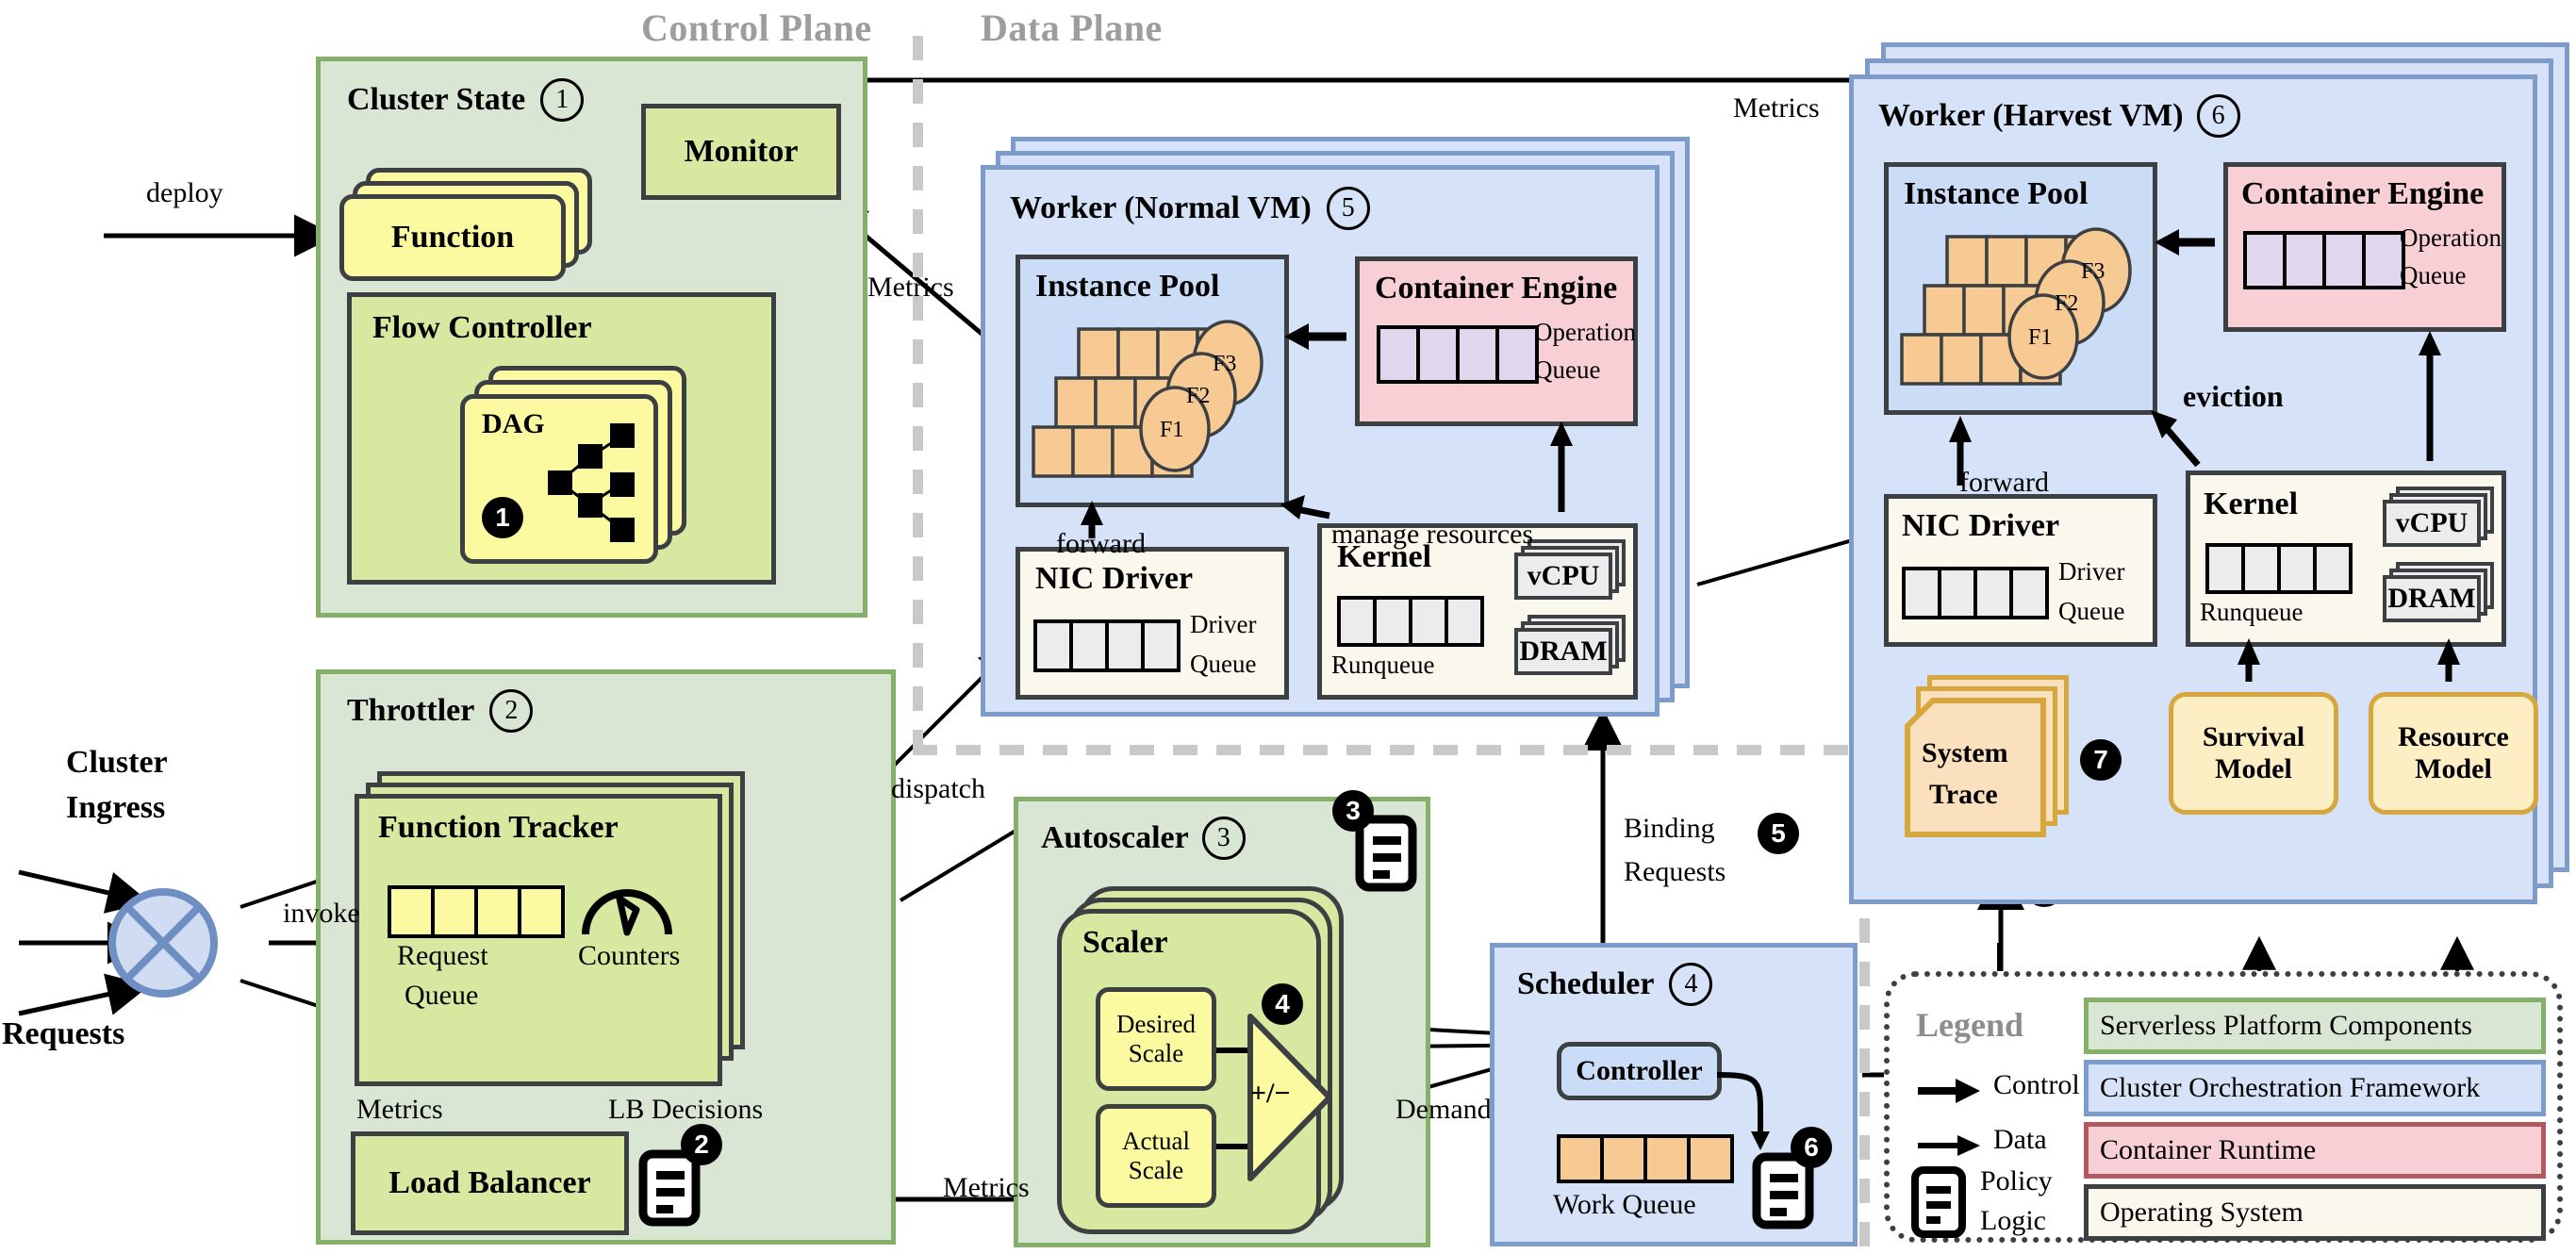 The height and width of the screenshot is (1254, 2576). I want to click on binding-requests-label-2: Requests, so click(1675, 871).